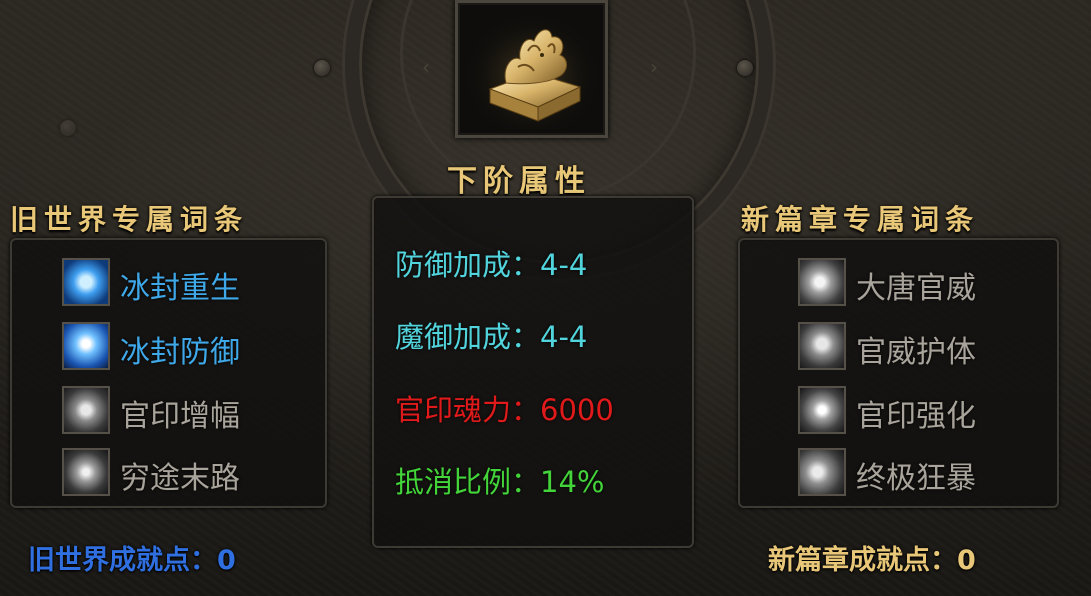 Image resolution: width=1091 pixels, height=596 pixels. I want to click on left-points-label: 旧世界成就点：, so click(122, 560).